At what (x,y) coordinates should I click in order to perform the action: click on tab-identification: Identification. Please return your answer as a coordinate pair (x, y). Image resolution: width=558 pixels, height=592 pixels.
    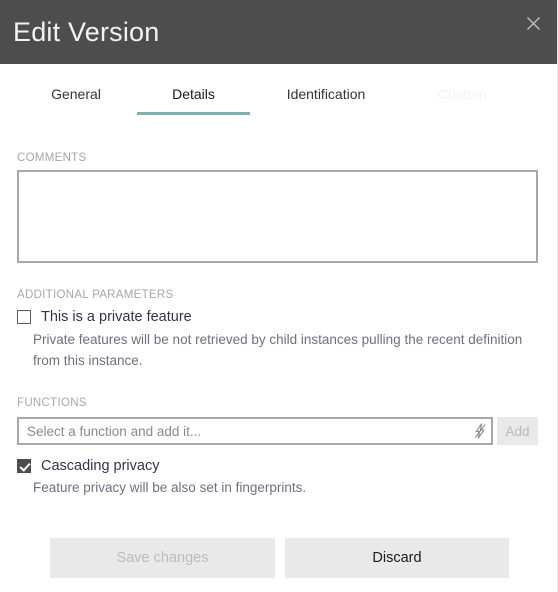
    Looking at the image, I should click on (326, 99).